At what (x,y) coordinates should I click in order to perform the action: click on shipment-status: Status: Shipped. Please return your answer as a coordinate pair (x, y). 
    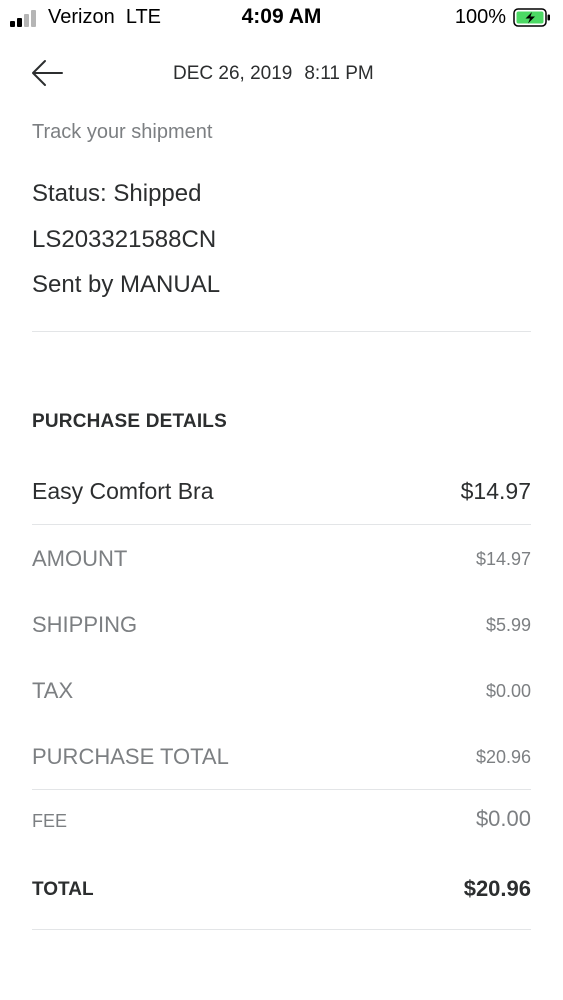
    Looking at the image, I should click on (117, 193).